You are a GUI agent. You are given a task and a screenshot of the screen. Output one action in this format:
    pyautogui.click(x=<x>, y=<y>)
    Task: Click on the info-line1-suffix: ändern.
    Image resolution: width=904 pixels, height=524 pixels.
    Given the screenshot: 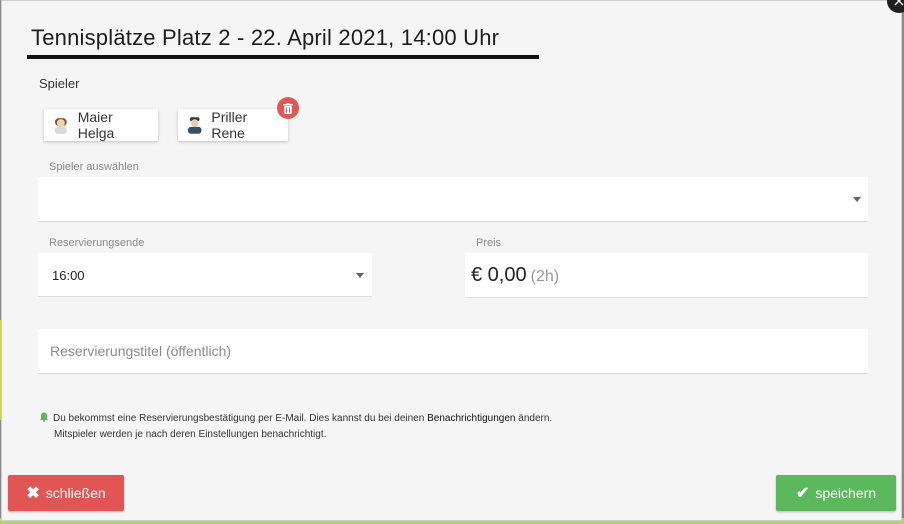 What is the action you would take?
    pyautogui.click(x=535, y=418)
    